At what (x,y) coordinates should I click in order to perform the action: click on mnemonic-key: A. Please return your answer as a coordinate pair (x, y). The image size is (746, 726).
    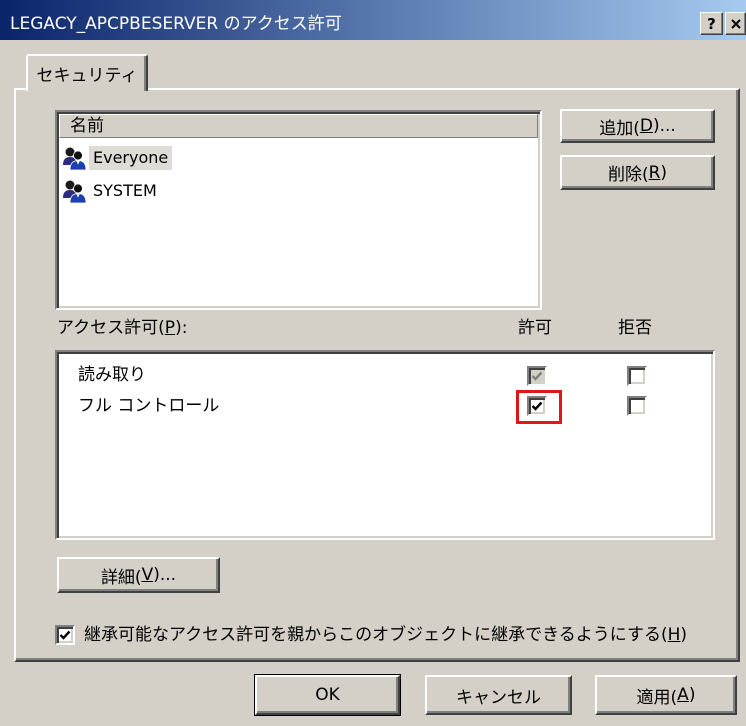
    Looking at the image, I should click on (683, 695).